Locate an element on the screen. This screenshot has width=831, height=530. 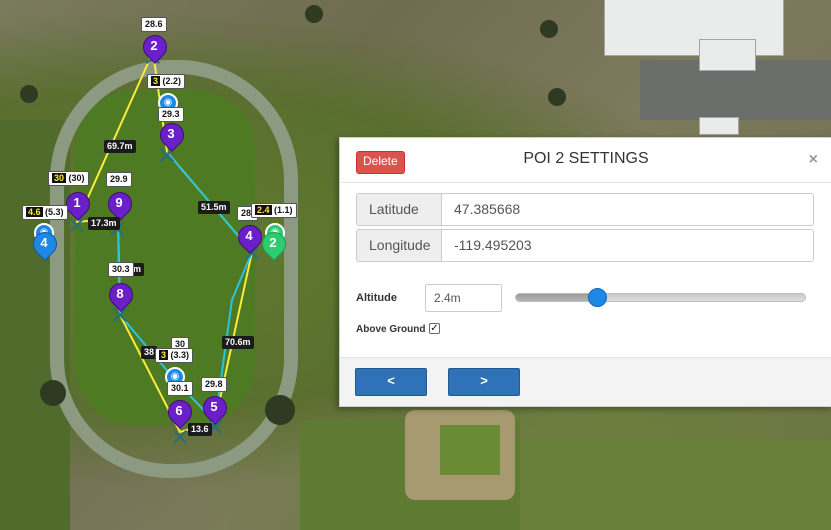
altitude-label: 3 (2.2) is located at coordinates (166, 81).